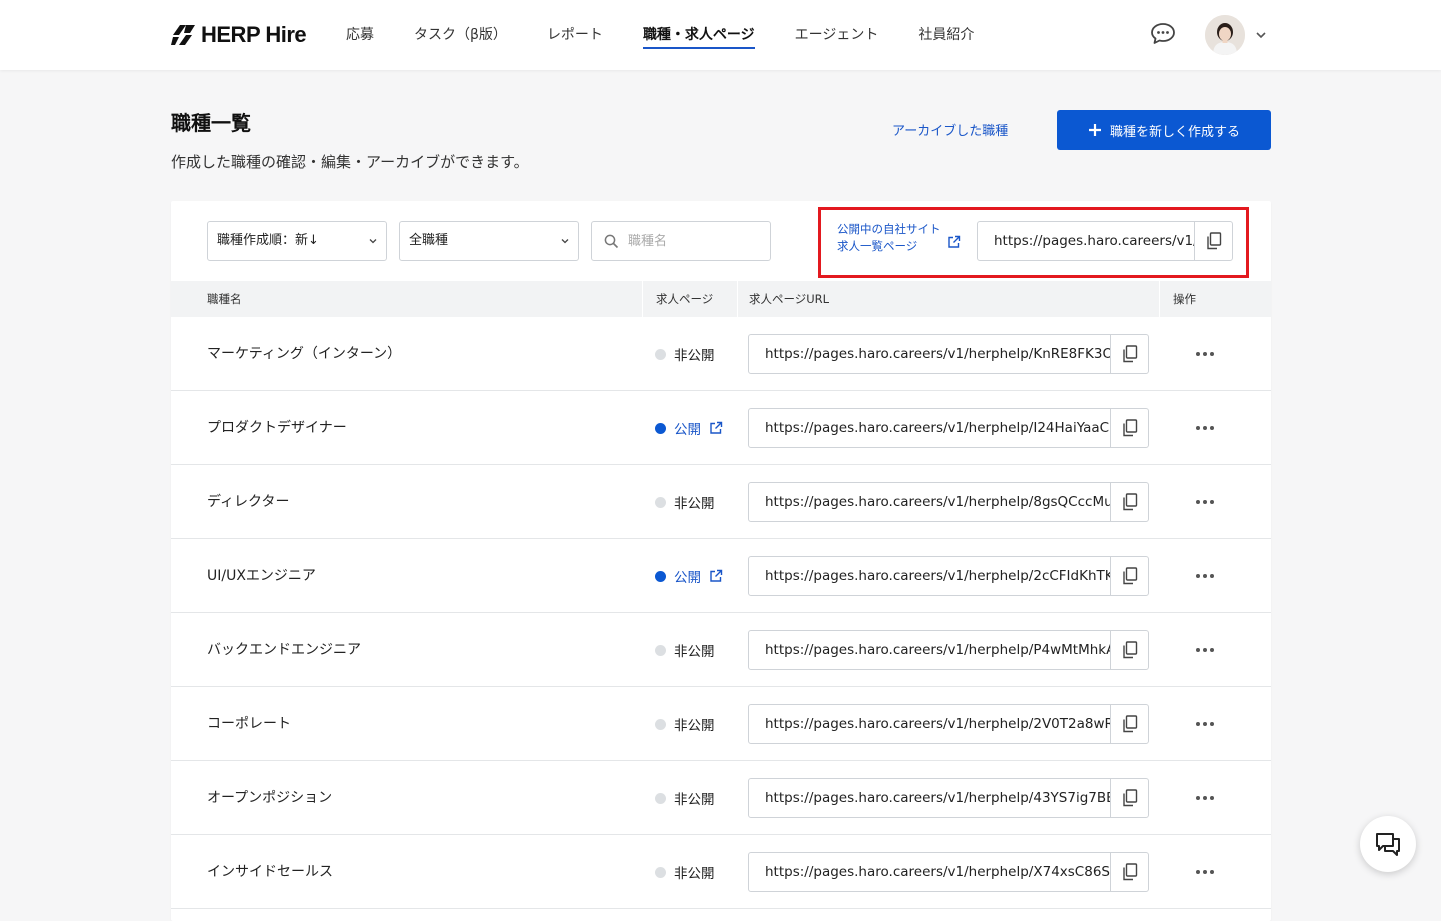 The width and height of the screenshot is (1441, 921). I want to click on job-name: コーポレート, so click(249, 724).